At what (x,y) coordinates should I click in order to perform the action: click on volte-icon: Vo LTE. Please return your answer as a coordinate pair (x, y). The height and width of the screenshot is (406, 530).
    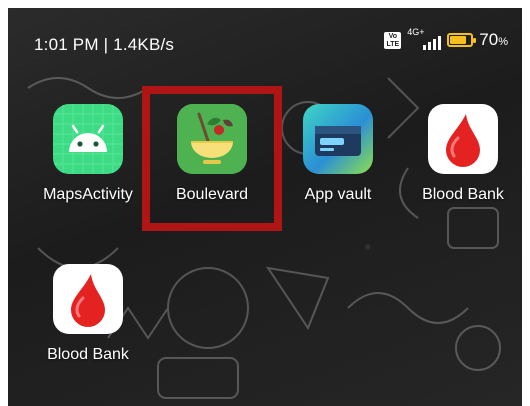
    Looking at the image, I should click on (393, 40).